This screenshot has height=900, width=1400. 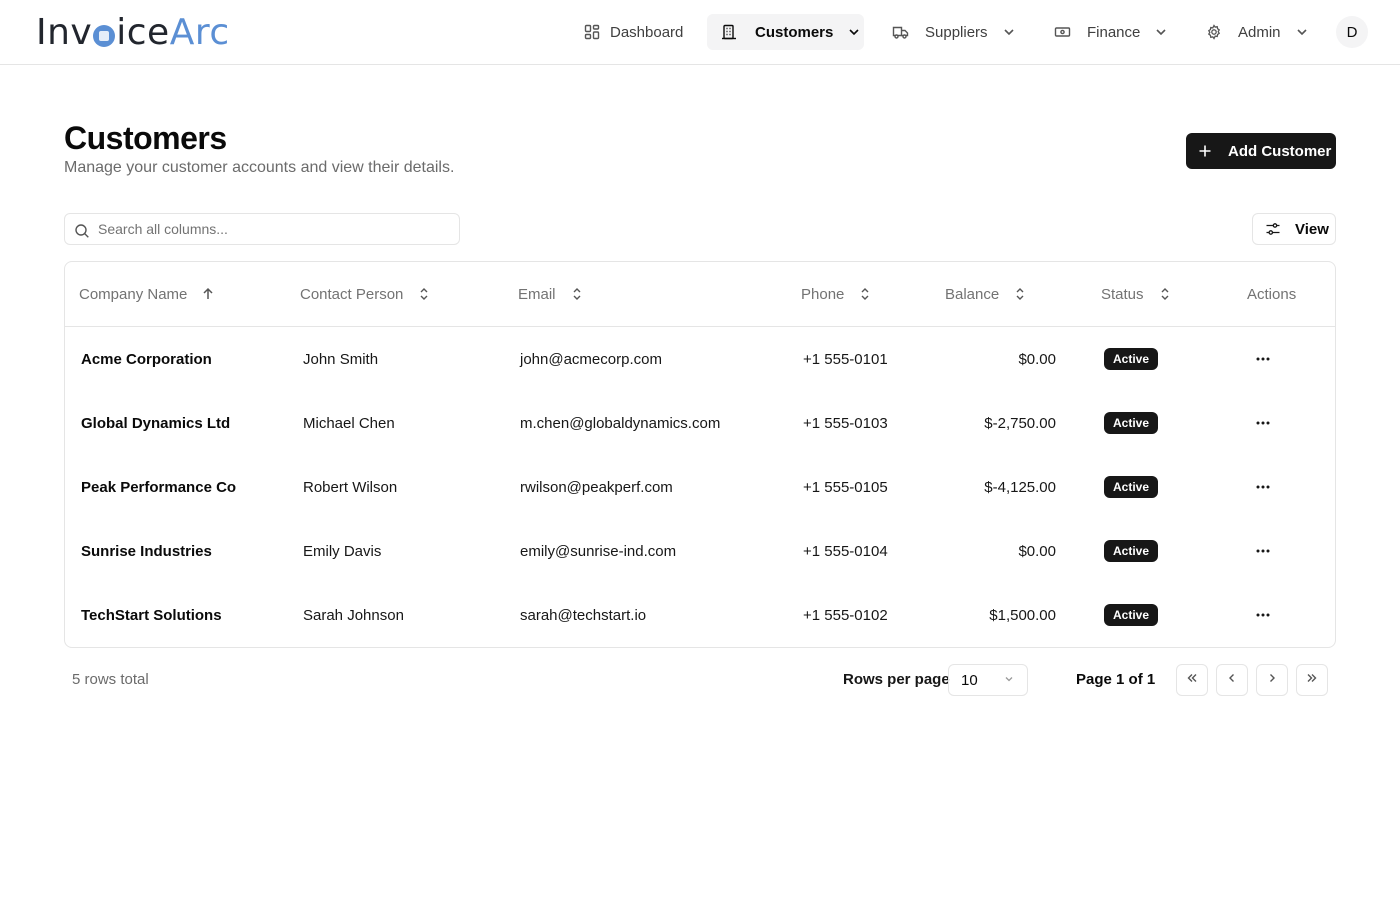 I want to click on nav-item-label: Customers, so click(x=794, y=32).